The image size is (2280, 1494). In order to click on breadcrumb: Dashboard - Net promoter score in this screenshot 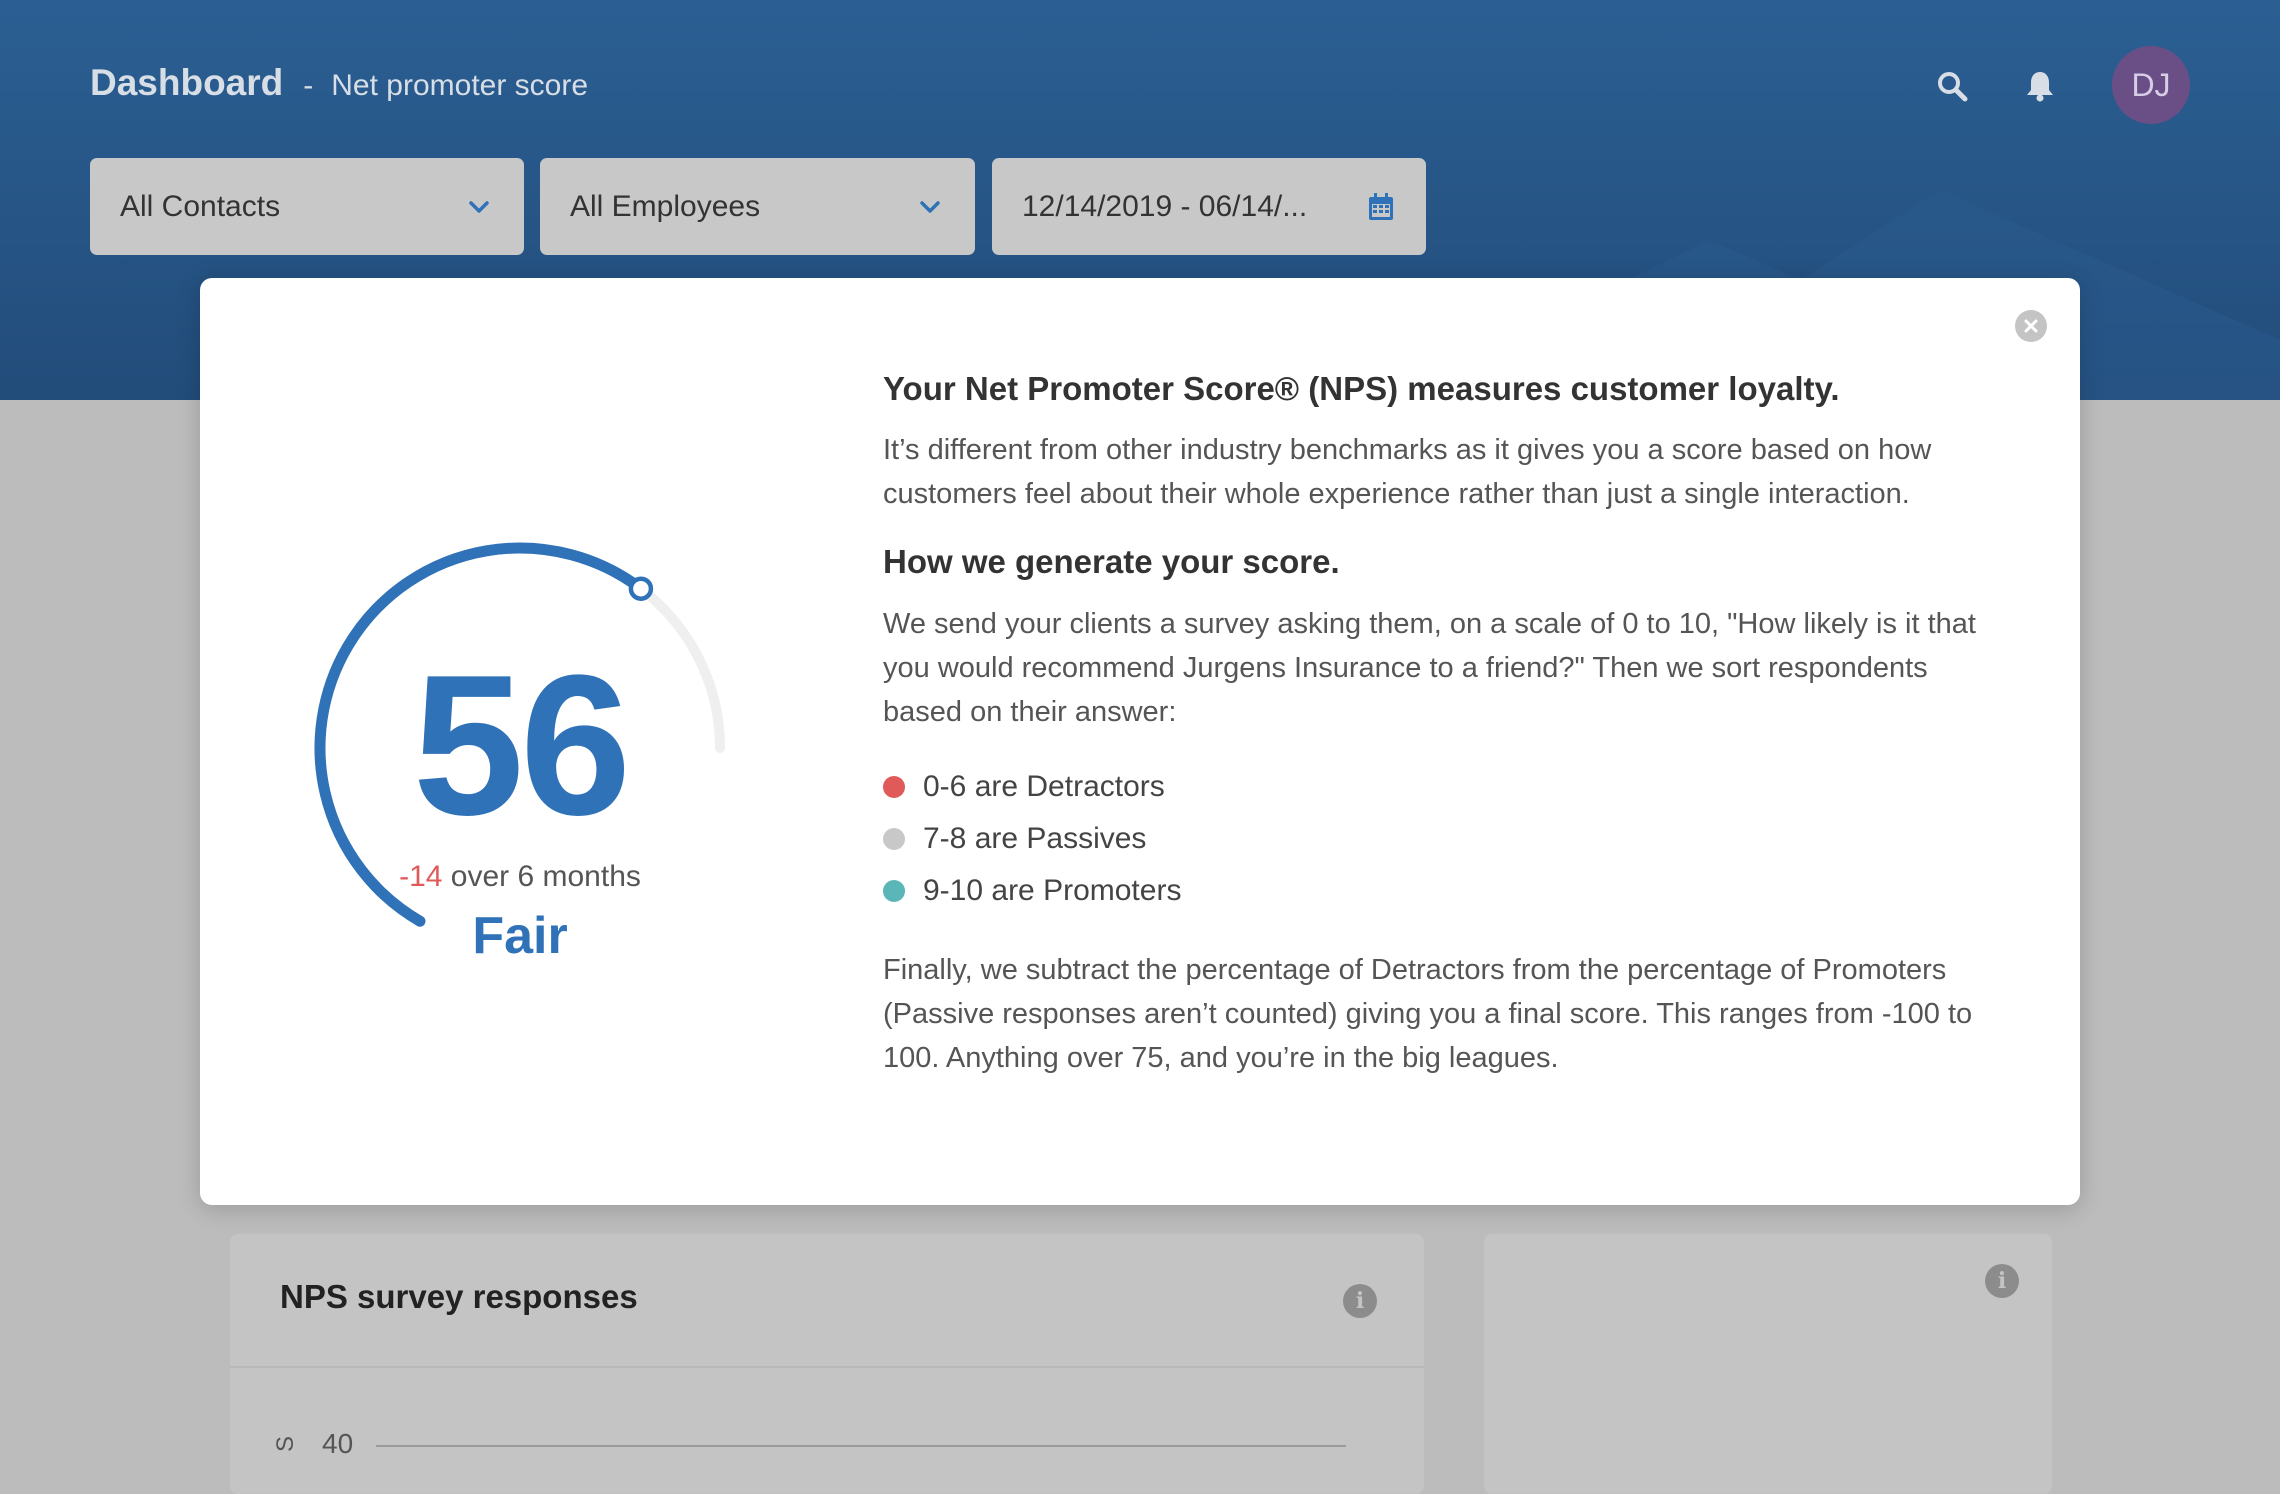, I will do `click(339, 83)`.